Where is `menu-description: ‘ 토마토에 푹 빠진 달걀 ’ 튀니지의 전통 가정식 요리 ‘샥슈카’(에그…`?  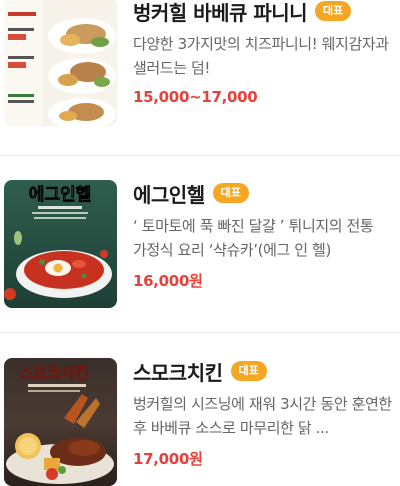 menu-description: ‘ 토마토에 푹 빠진 달걀 ’ 튀니지의 전통 가정식 요리 ‘샥슈카’(에그… is located at coordinates (253, 238).